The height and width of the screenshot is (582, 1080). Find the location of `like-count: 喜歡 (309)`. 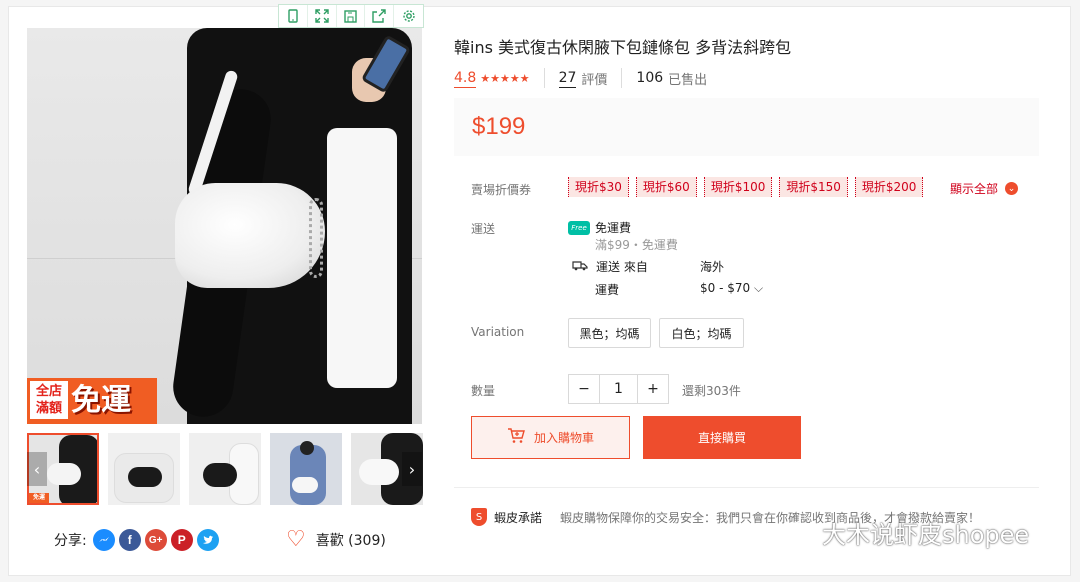

like-count: 喜歡 (309) is located at coordinates (350, 541).